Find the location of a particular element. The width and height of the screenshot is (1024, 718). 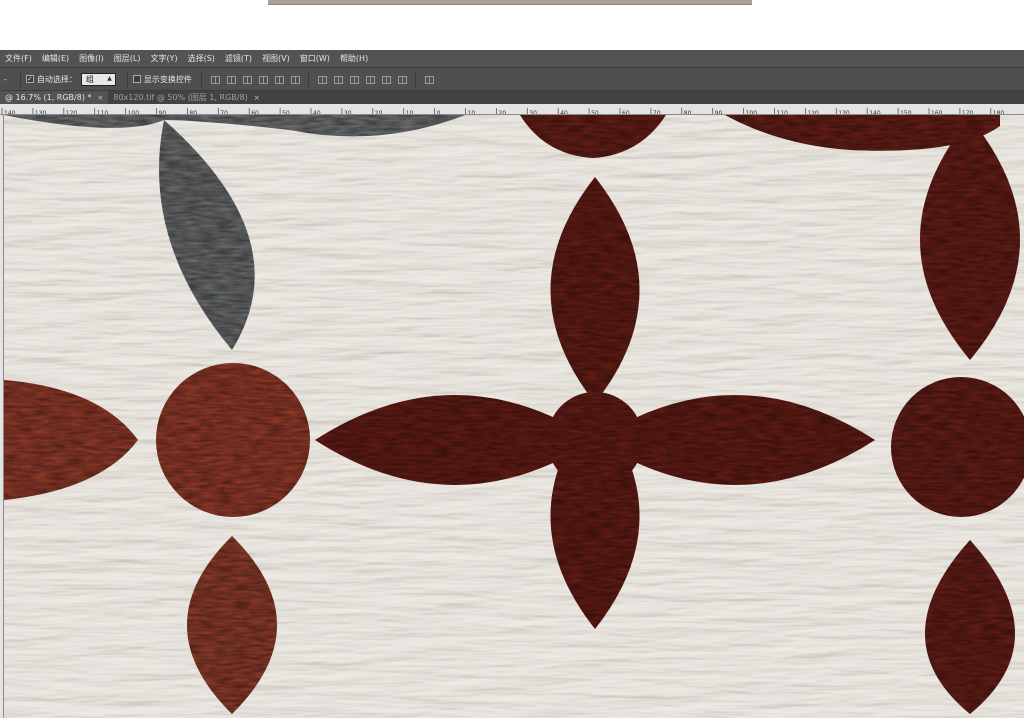

menu-edit: 编辑(E) is located at coordinates (55, 58).